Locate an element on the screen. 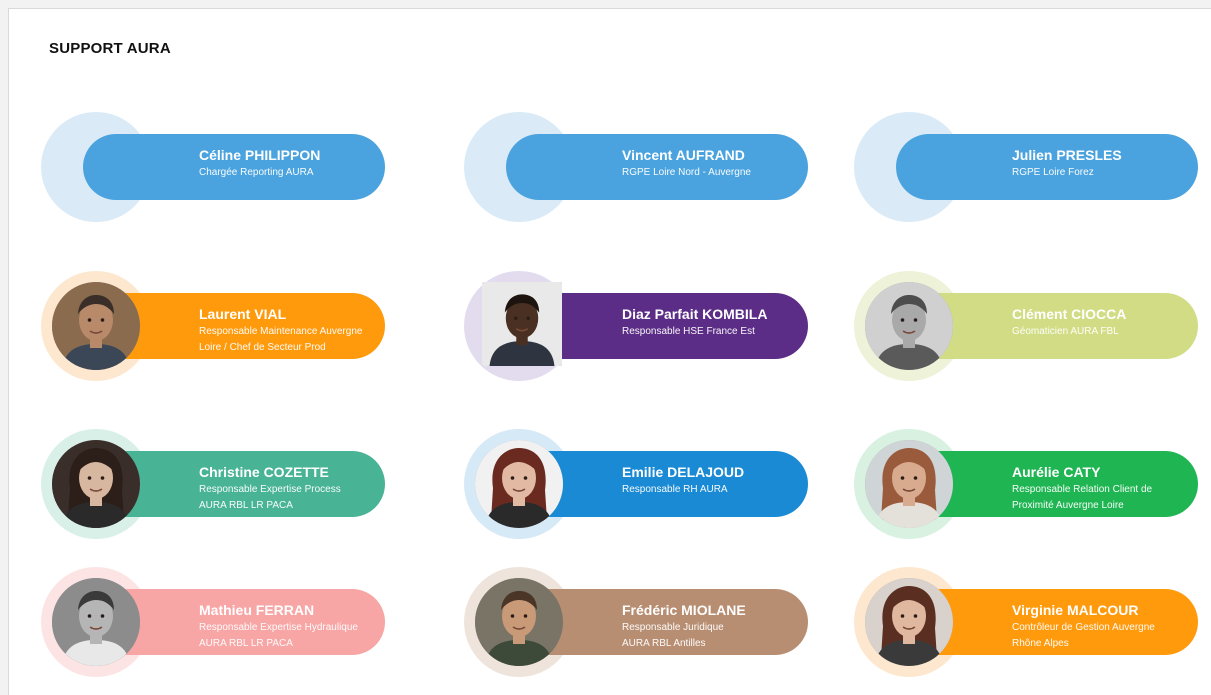 The width and height of the screenshot is (1211, 695). member-name: Céline PHILIPPON is located at coordinates (260, 155).